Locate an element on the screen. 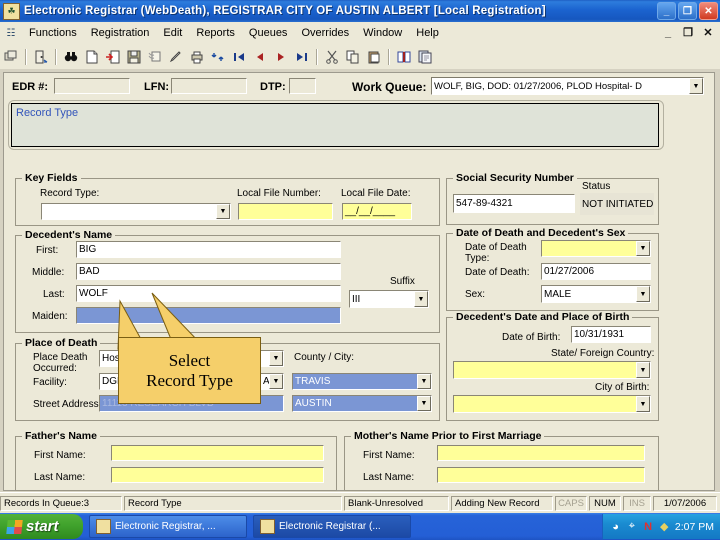 Image resolution: width=720 pixels, height=540 pixels. system-tray: ◕ ⌖ N ◆ 2:07 PM is located at coordinates (661, 526).